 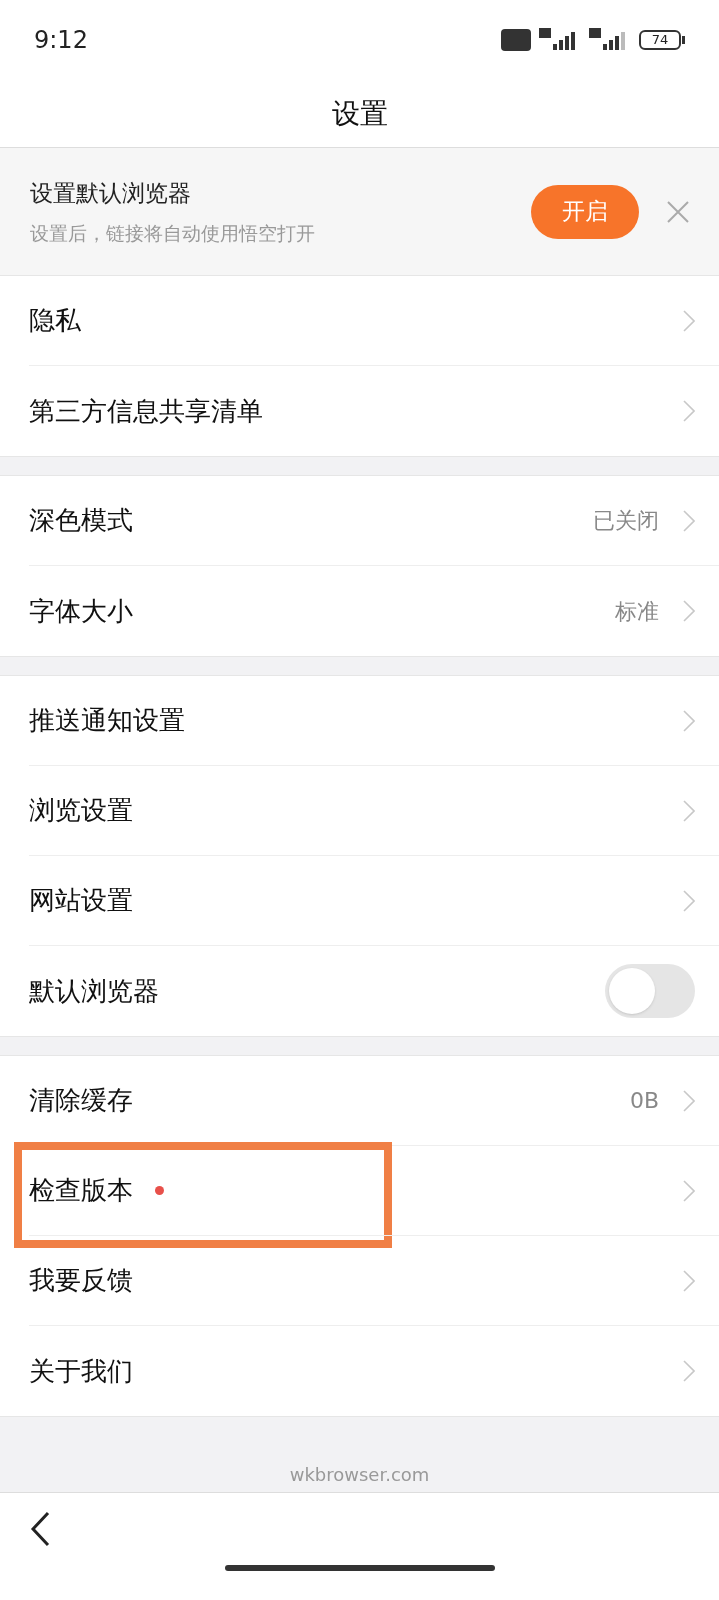 I want to click on row-label: 深色模式, so click(x=81, y=520).